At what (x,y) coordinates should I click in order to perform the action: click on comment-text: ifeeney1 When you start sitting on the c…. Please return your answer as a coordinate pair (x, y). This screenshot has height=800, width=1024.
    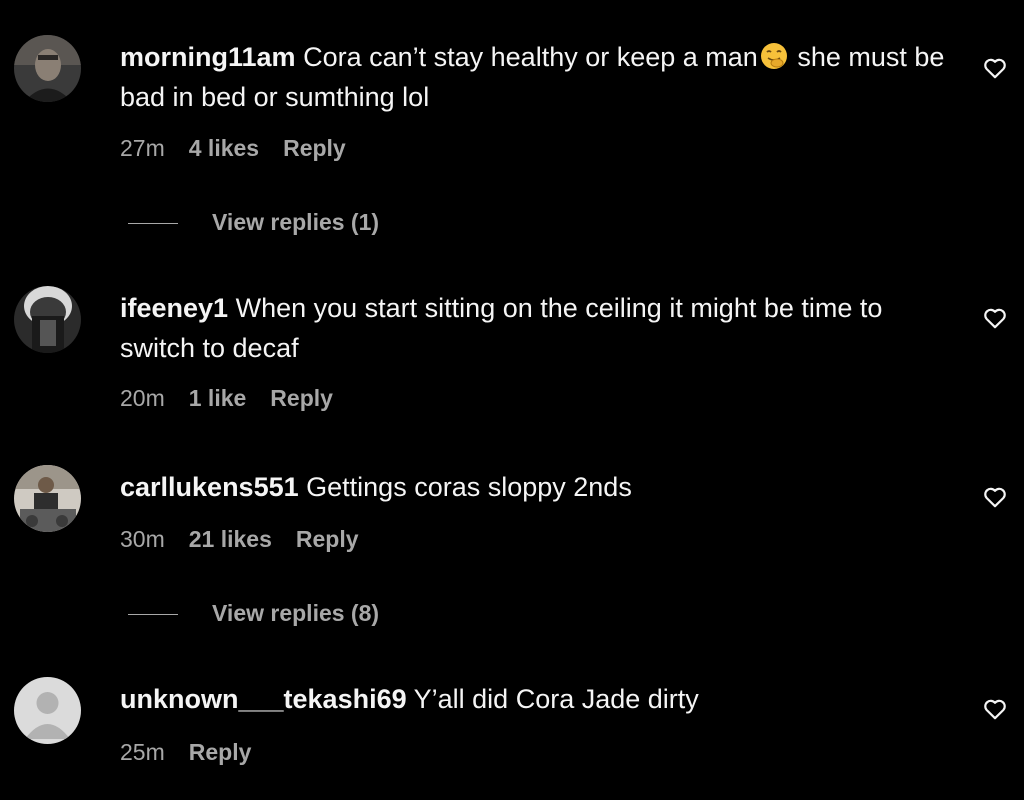
    Looking at the image, I should click on (535, 328).